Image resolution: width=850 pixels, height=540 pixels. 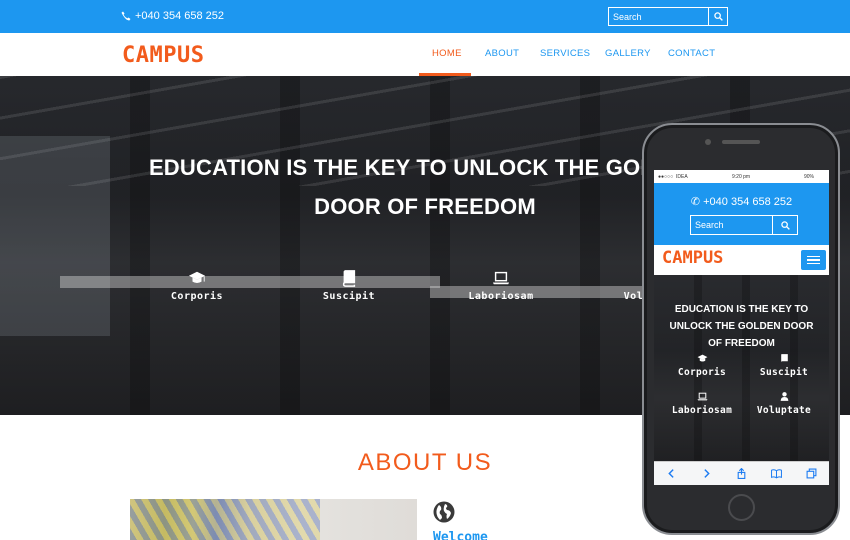 I want to click on feature-suscipit: Suscipit, so click(x=349, y=285).